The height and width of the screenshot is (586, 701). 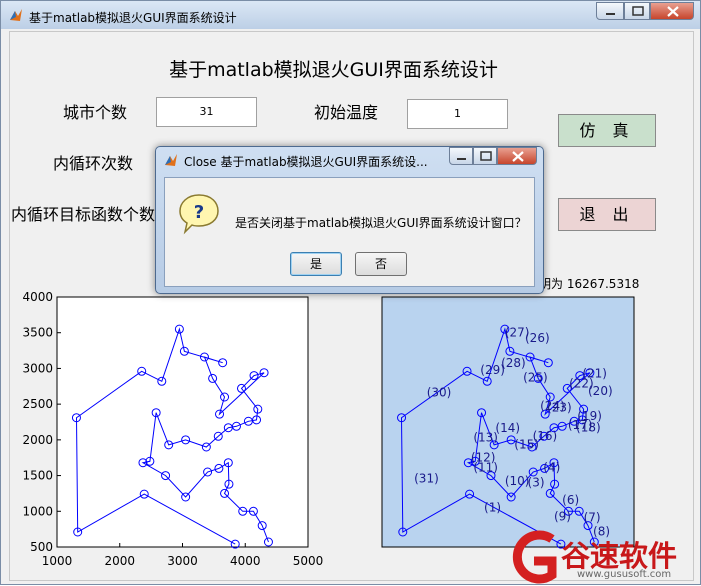 I want to click on dialog-maximize-button, so click(x=485, y=156).